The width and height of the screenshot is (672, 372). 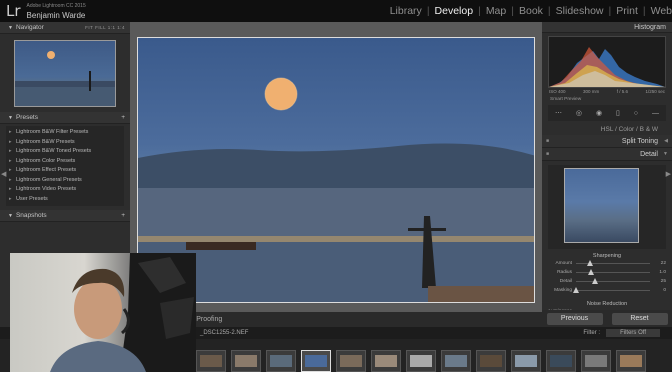 What do you see at coordinates (454, 11) in the screenshot?
I see `module-develop: Develop` at bounding box center [454, 11].